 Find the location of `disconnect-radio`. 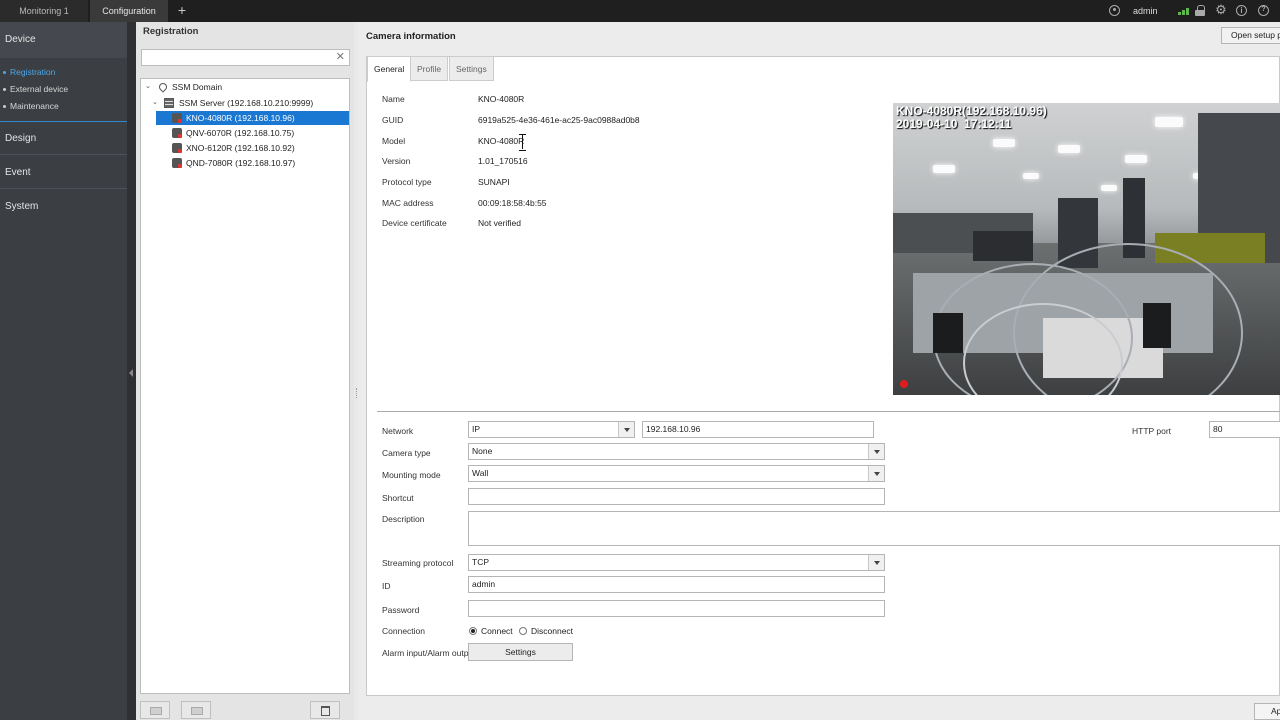

disconnect-radio is located at coordinates (523, 631).